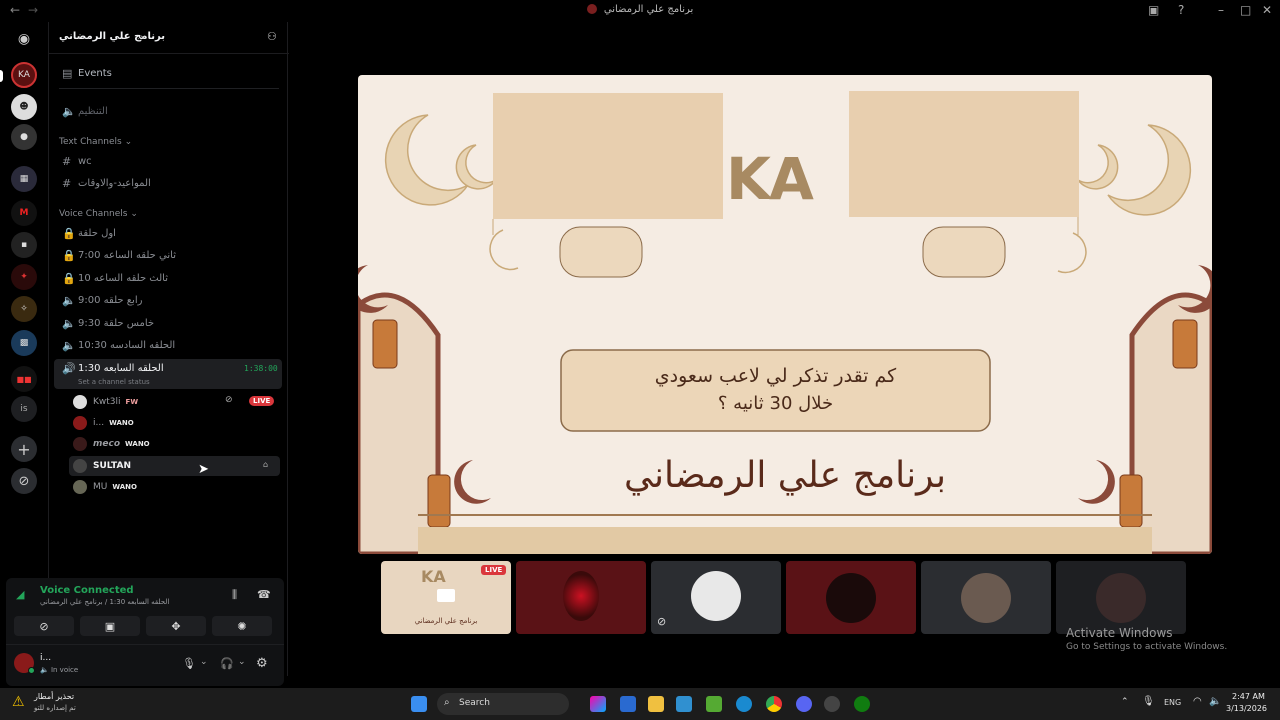  Describe the element at coordinates (24, 245) in the screenshot. I see `server-icon-6: ▪` at that location.